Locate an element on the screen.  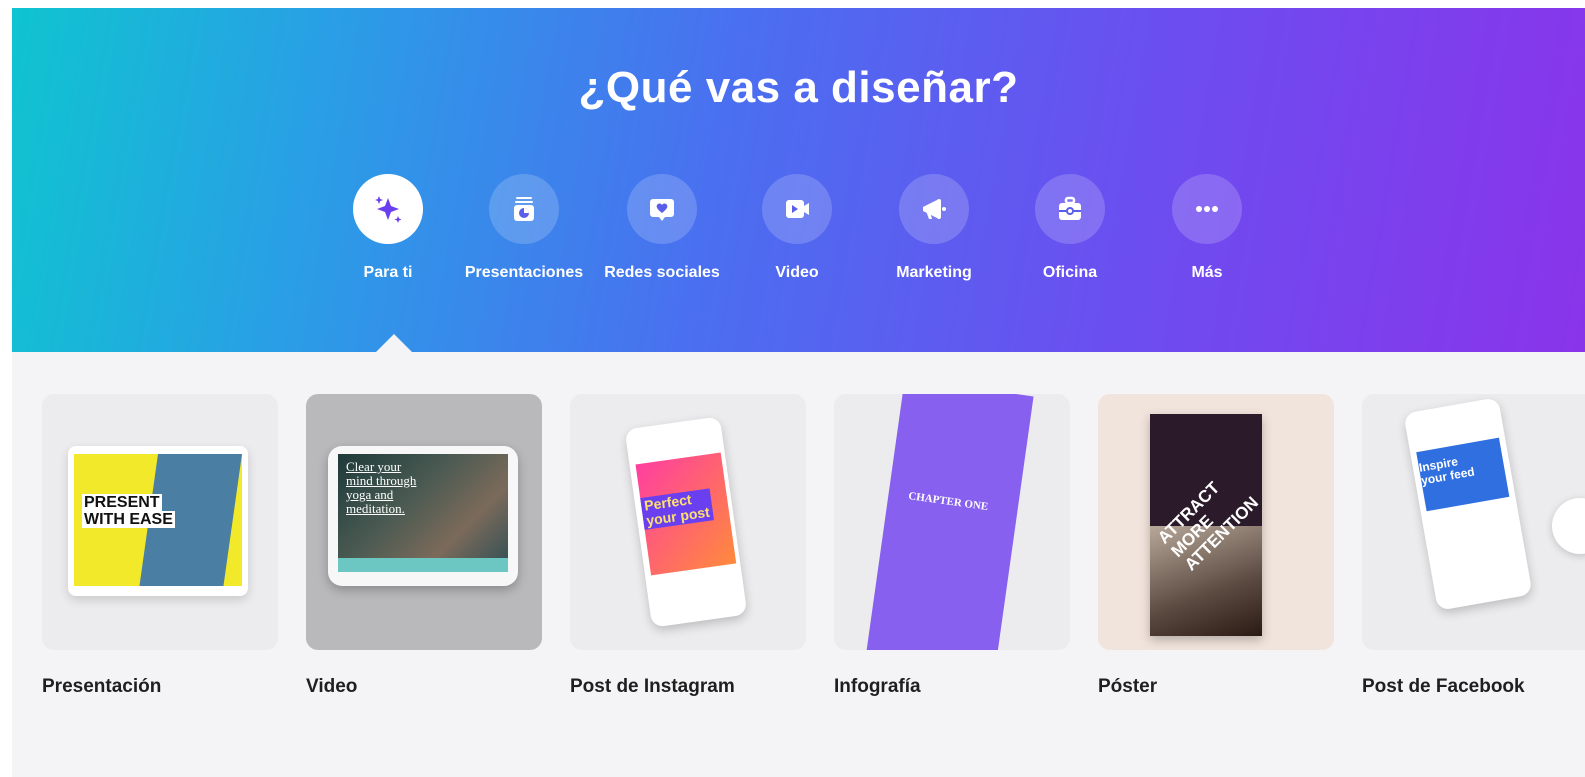
design-thumbnail: PRESENT WITH EASE is located at coordinates (160, 522).